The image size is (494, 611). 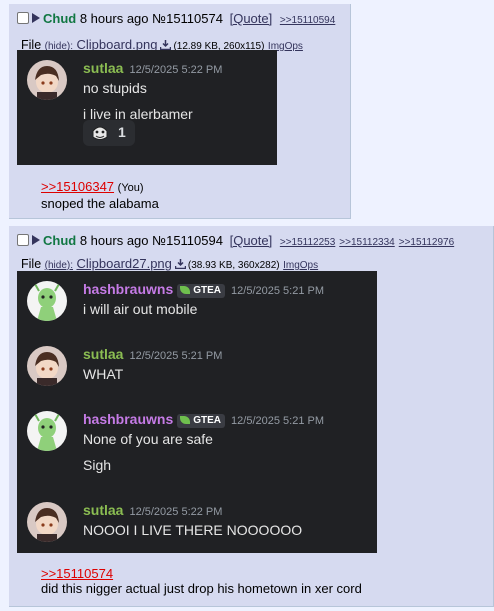 What do you see at coordinates (307, 20) in the screenshot?
I see `backlink: >>15110594` at bounding box center [307, 20].